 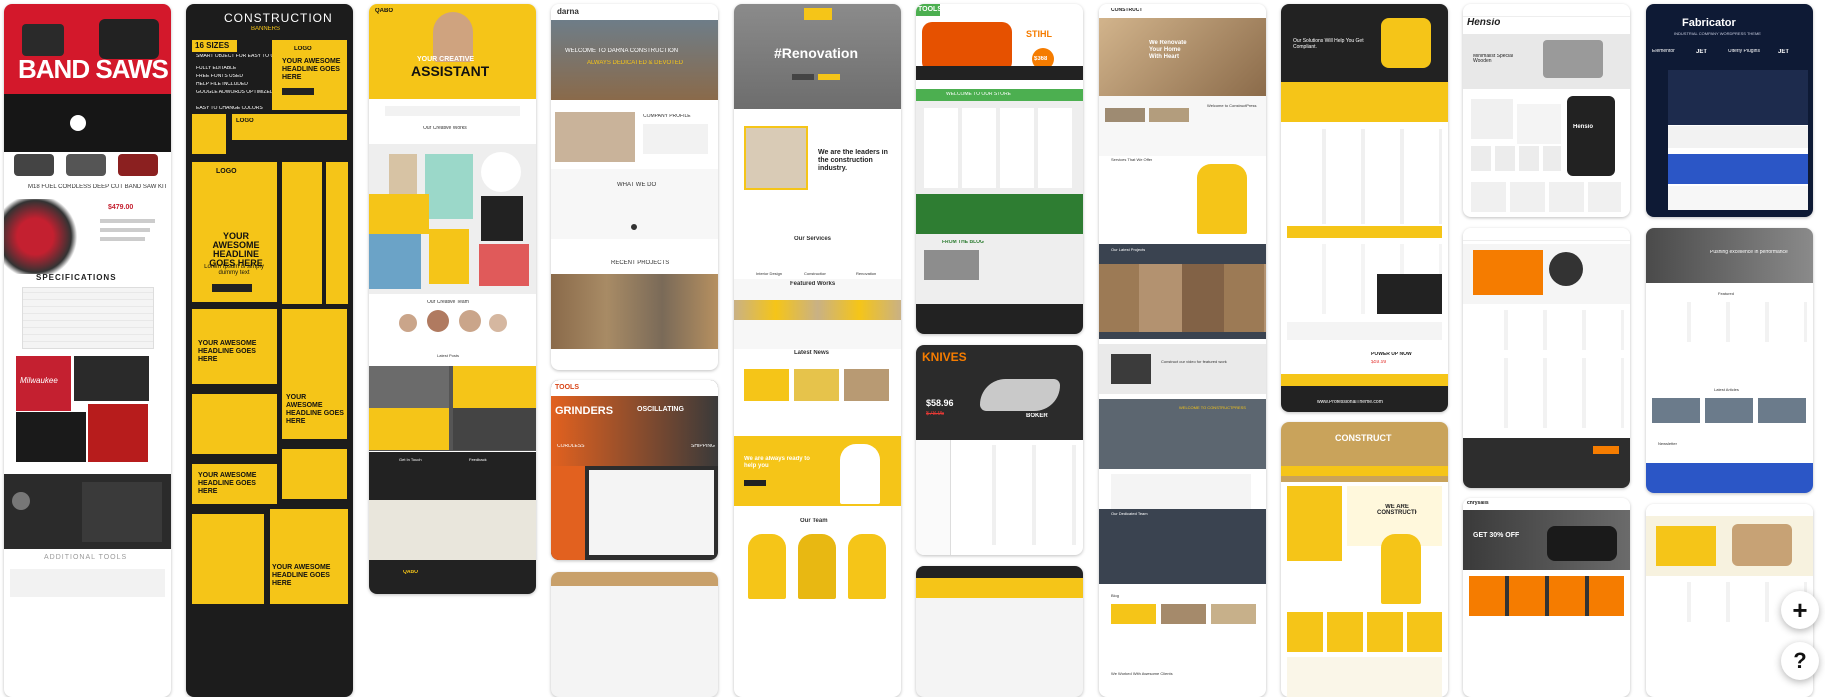 I want to click on blog-image, so click(x=951, y=265).